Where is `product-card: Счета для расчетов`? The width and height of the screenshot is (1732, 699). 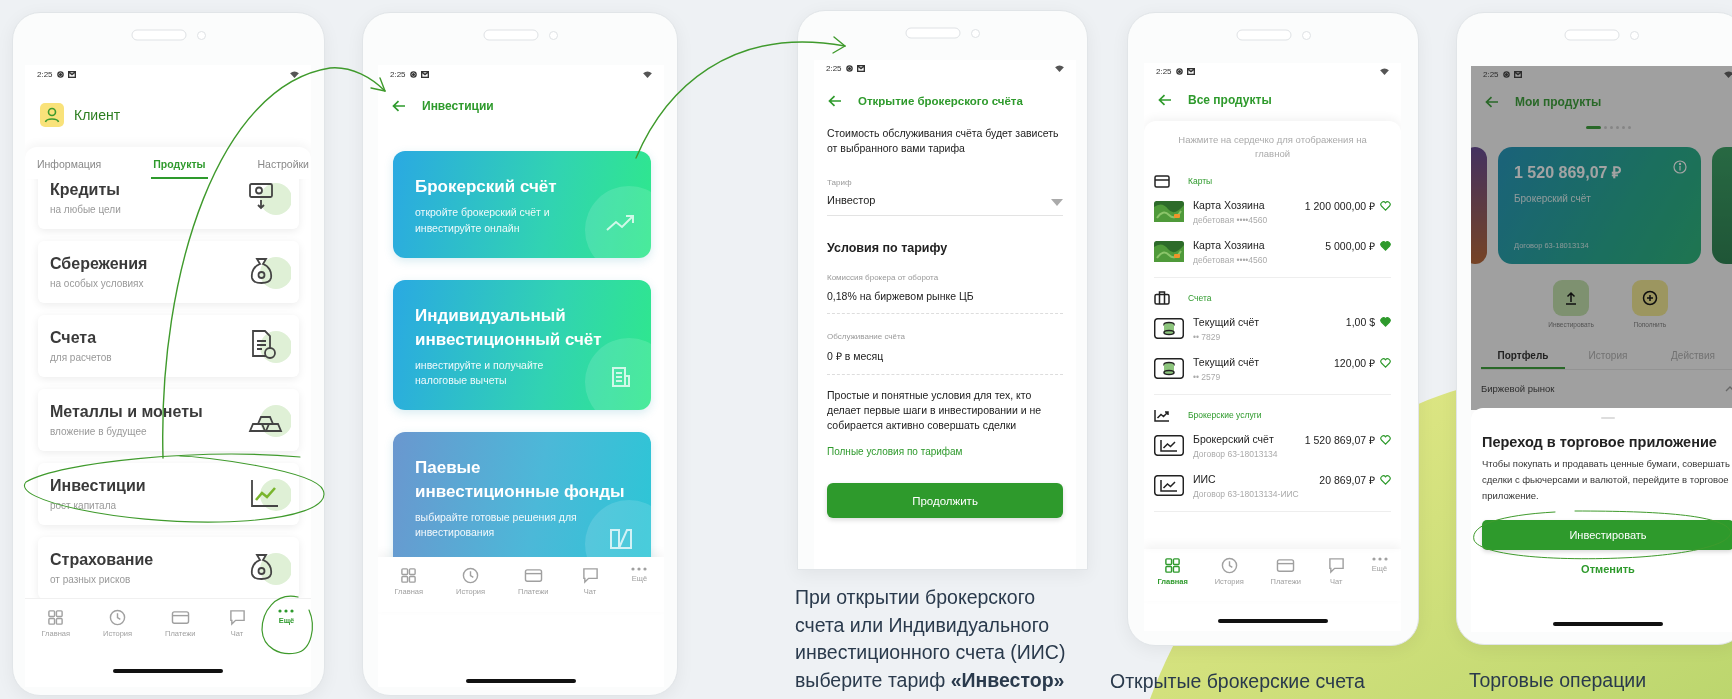
product-card: Счета для расчетов is located at coordinates (168, 346).